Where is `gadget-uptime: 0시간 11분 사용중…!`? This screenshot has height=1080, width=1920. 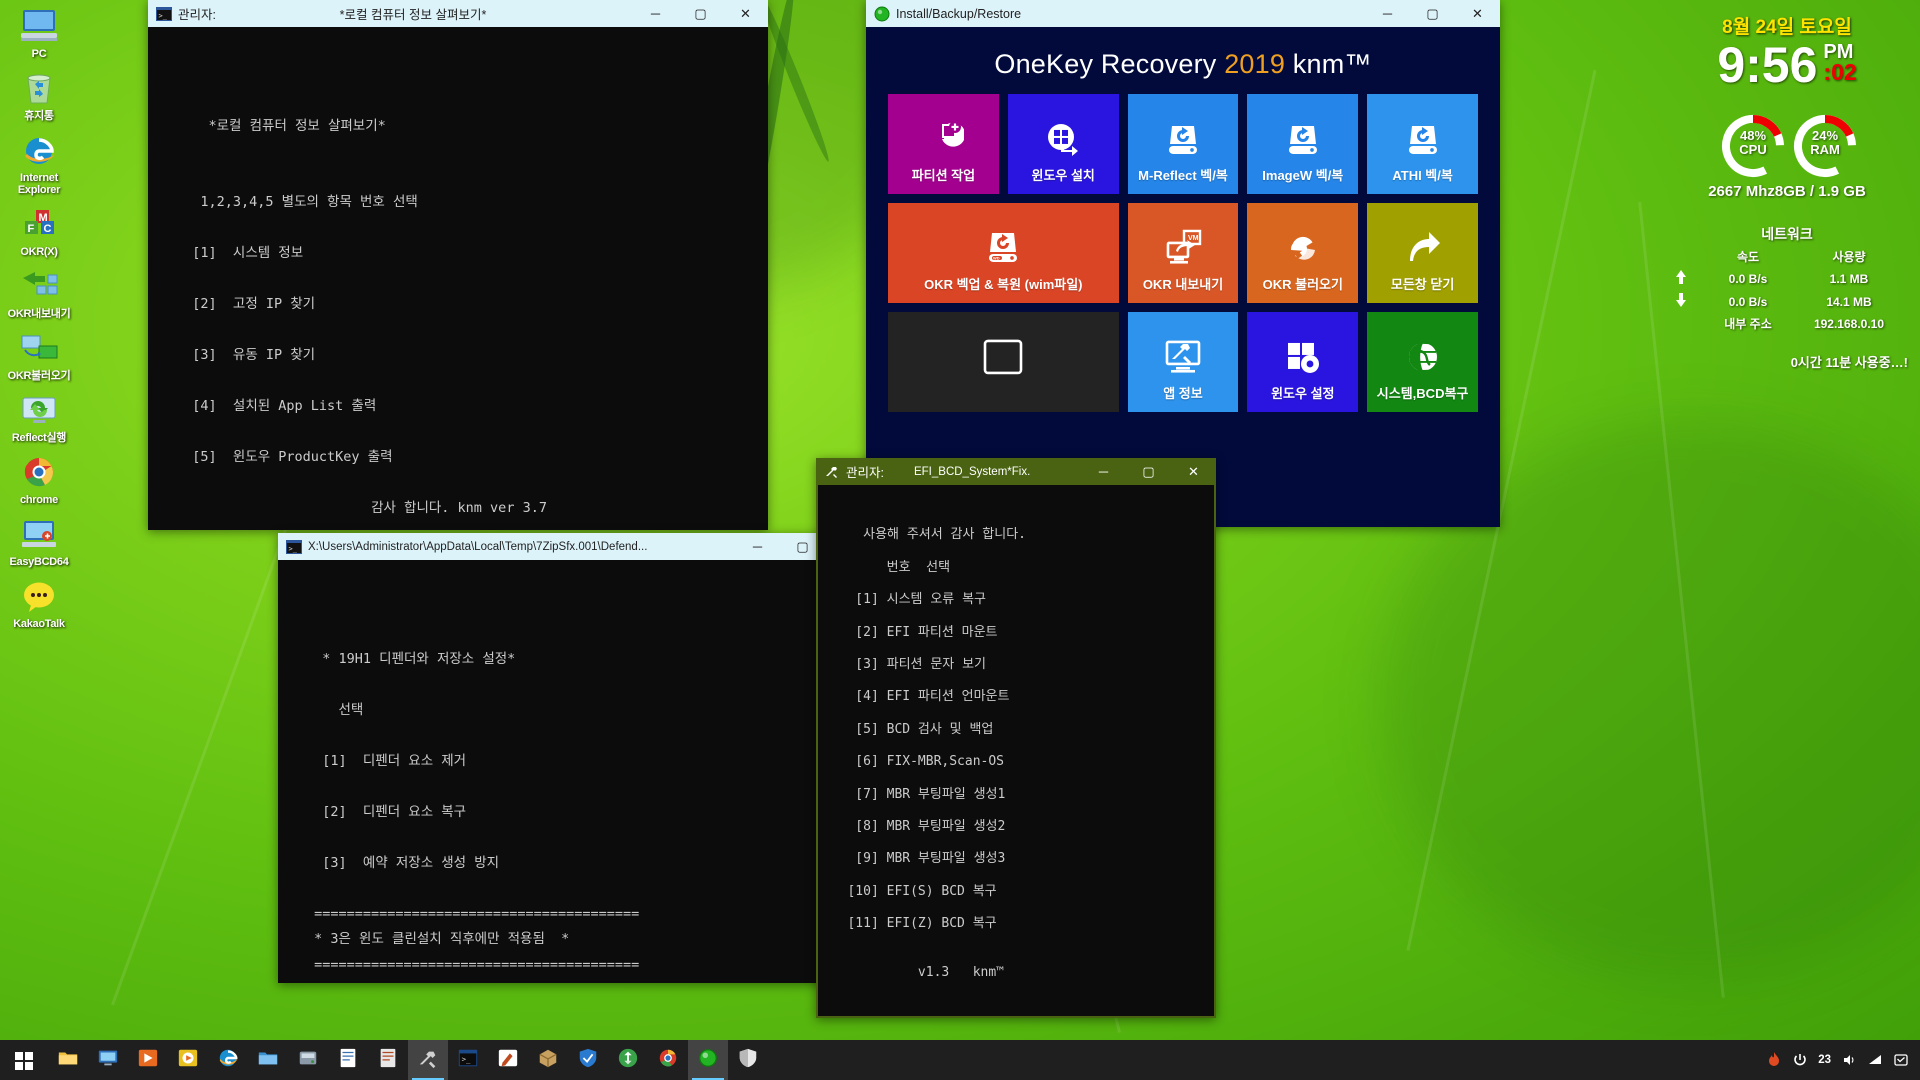 gadget-uptime: 0시간 11분 사용중…! is located at coordinates (1849, 362).